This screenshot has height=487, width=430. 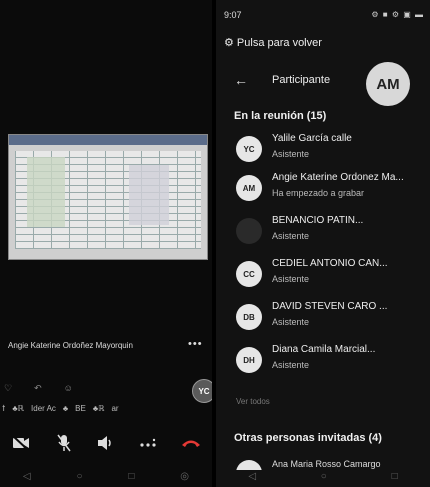 What do you see at coordinates (279, 43) in the screenshot?
I see `return-banner-label: Pulsa para volver` at bounding box center [279, 43].